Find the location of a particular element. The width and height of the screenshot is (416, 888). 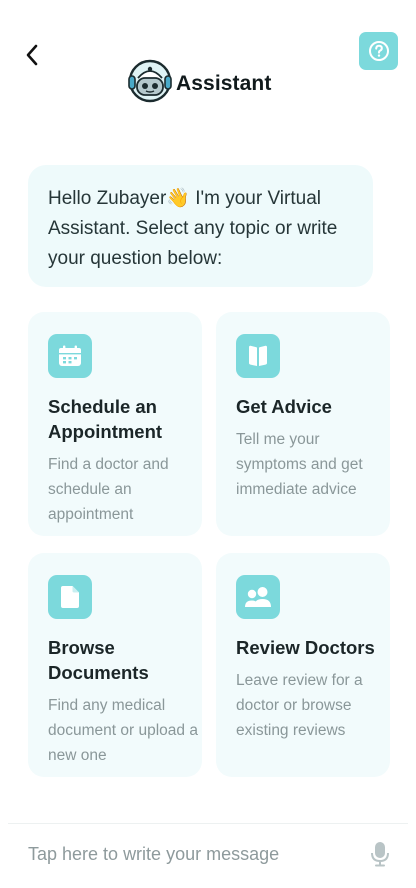

microphone-icon is located at coordinates (380, 854).